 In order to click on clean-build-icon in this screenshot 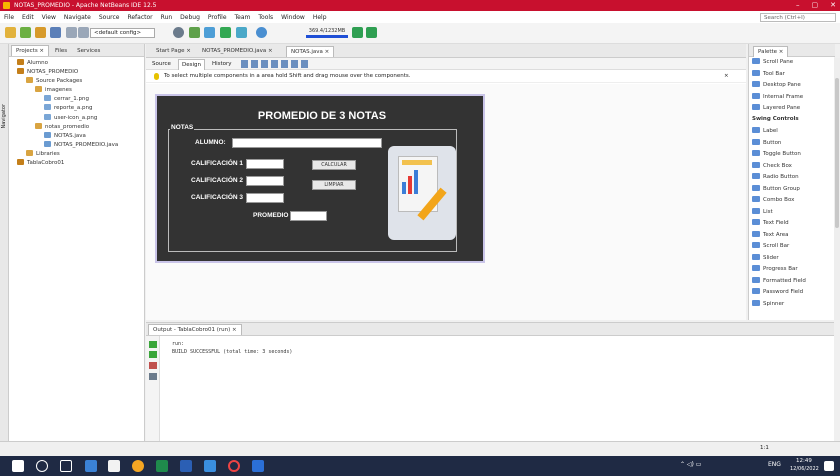, I will do `click(194, 32)`.